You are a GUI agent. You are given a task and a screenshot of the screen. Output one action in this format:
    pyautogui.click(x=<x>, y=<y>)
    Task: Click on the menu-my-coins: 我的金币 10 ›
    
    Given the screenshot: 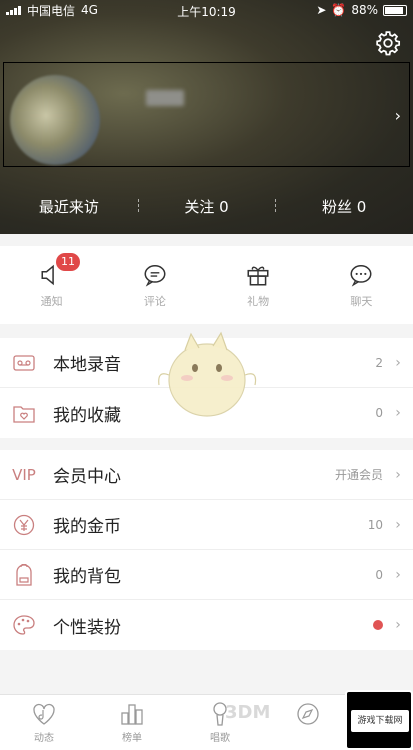 What is the action you would take?
    pyautogui.click(x=206, y=525)
    